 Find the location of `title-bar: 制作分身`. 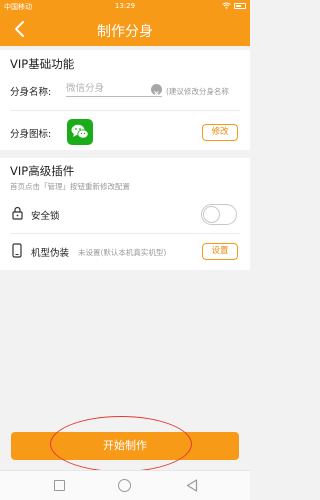

title-bar: 制作分身 is located at coordinates (125, 29).